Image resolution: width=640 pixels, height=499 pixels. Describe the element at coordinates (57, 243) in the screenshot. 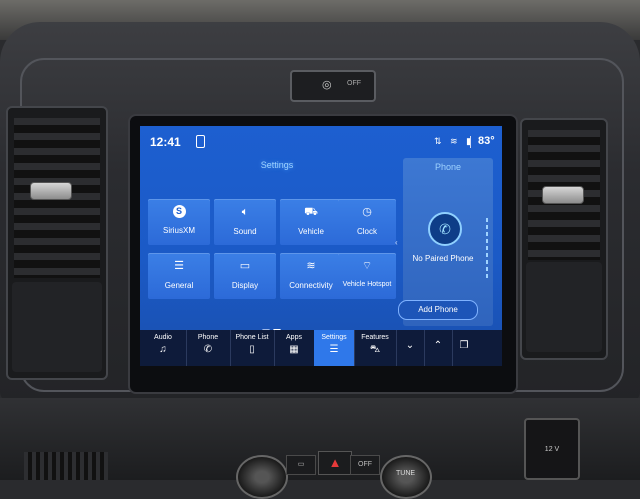

I see `left-air-vent` at that location.